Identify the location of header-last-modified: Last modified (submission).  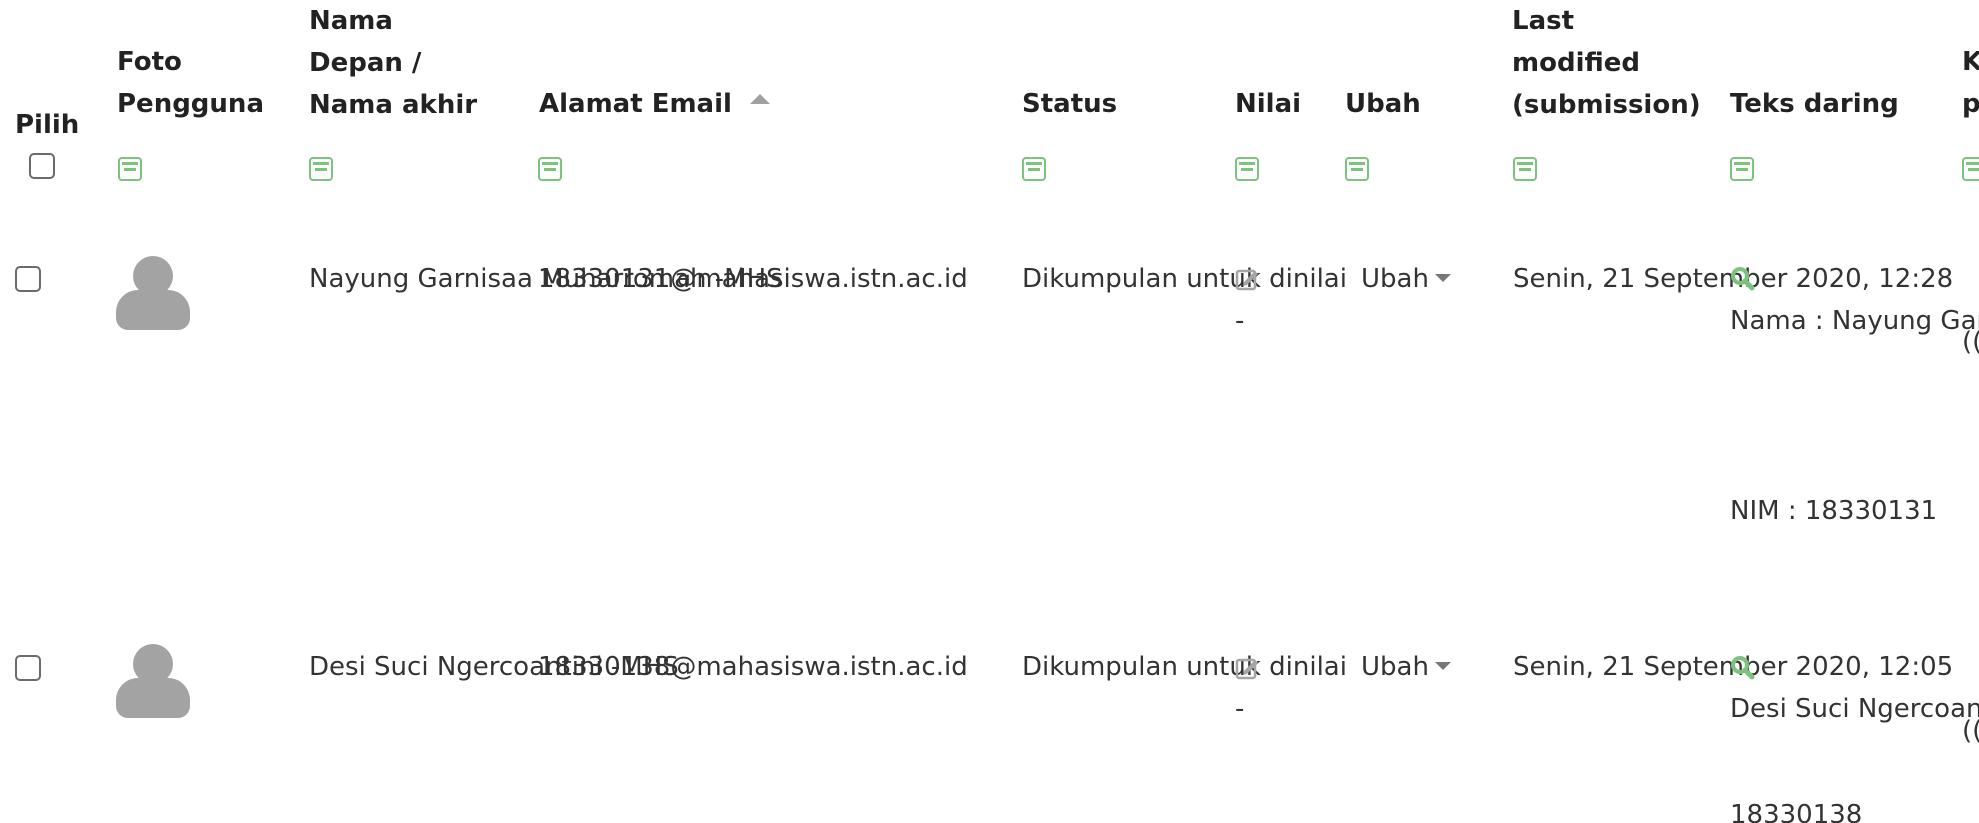
(1606, 63).